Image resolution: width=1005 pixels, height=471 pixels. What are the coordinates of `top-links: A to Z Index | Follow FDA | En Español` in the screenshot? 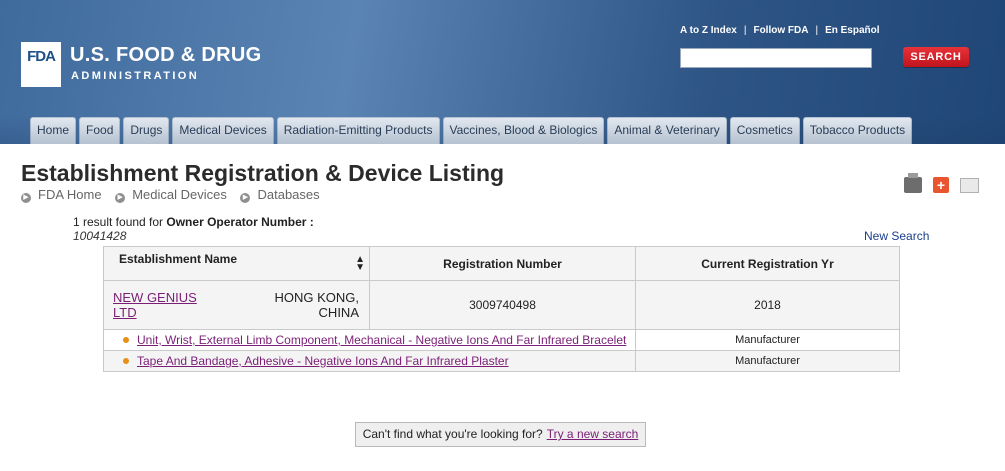 It's located at (780, 30).